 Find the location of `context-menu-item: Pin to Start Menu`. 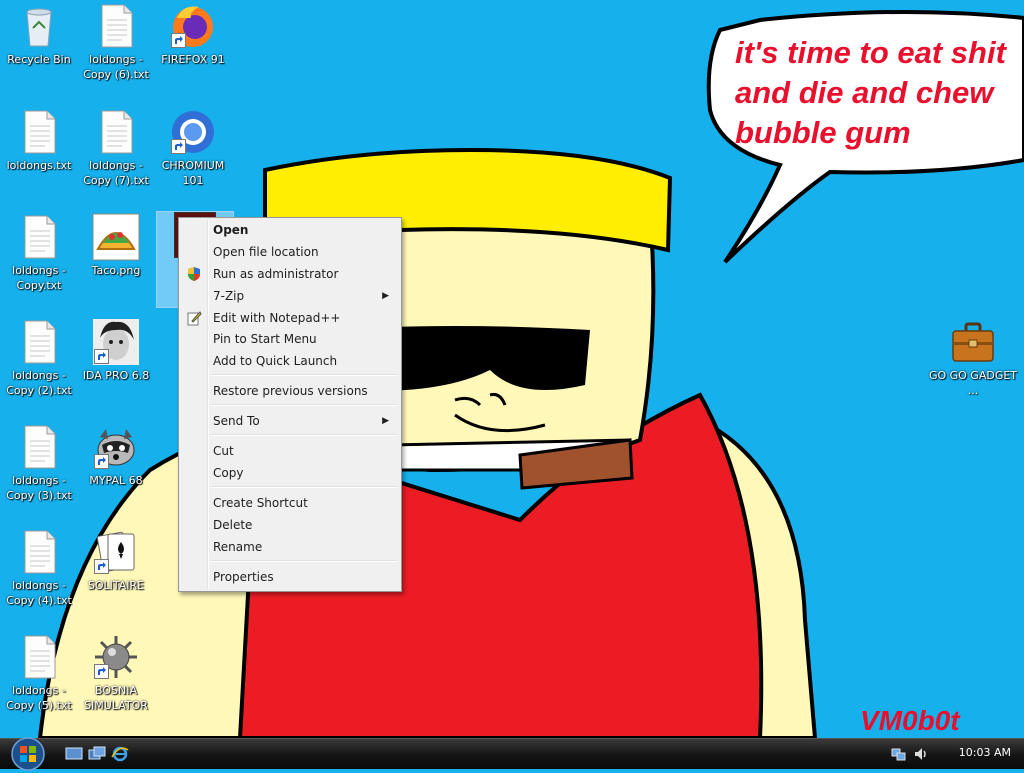

context-menu-item: Pin to Start Menu is located at coordinates (290, 339).